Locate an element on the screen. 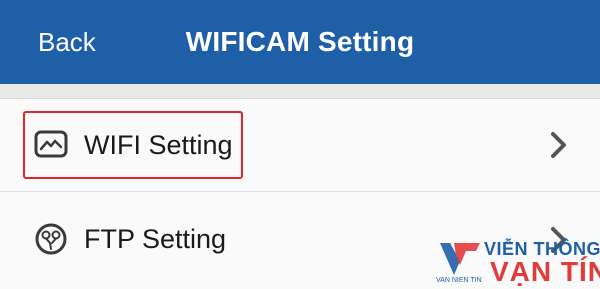 The height and width of the screenshot is (289, 600). ftp-setting-label: FTP Setting is located at coordinates (155, 239).